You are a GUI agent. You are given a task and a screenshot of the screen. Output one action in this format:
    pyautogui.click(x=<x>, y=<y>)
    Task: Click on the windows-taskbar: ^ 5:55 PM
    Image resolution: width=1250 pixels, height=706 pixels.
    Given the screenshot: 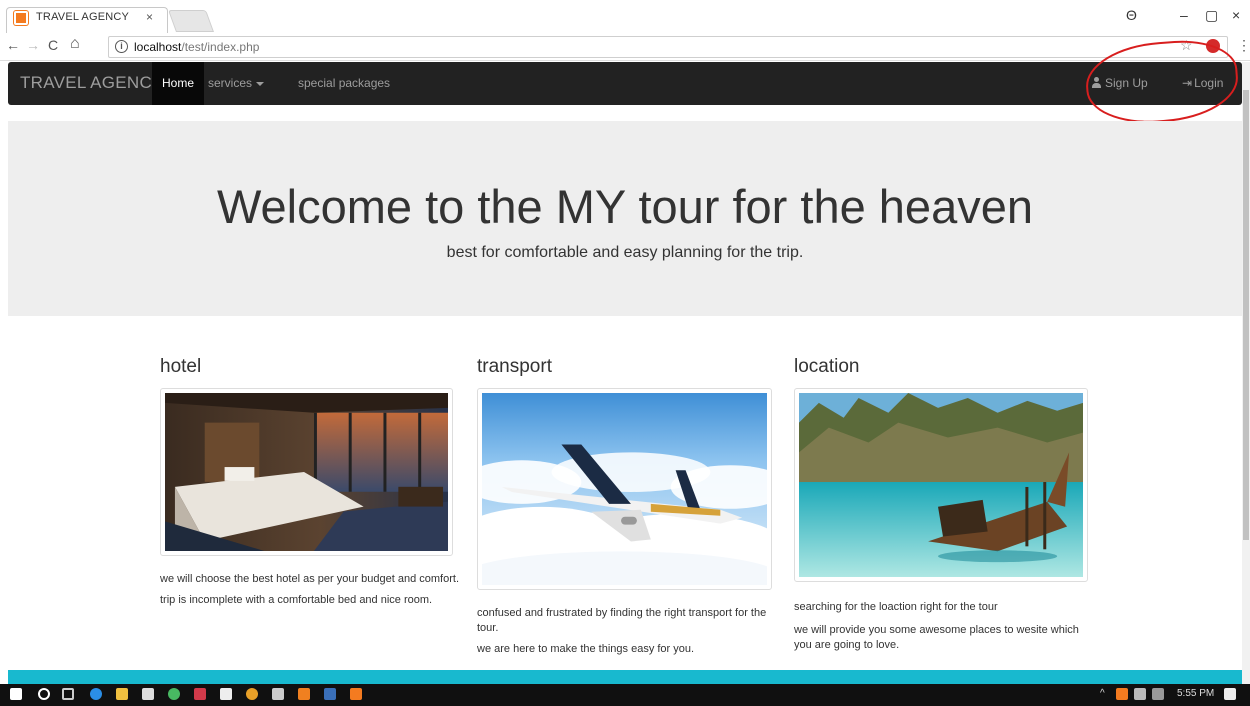 What is the action you would take?
    pyautogui.click(x=625, y=695)
    